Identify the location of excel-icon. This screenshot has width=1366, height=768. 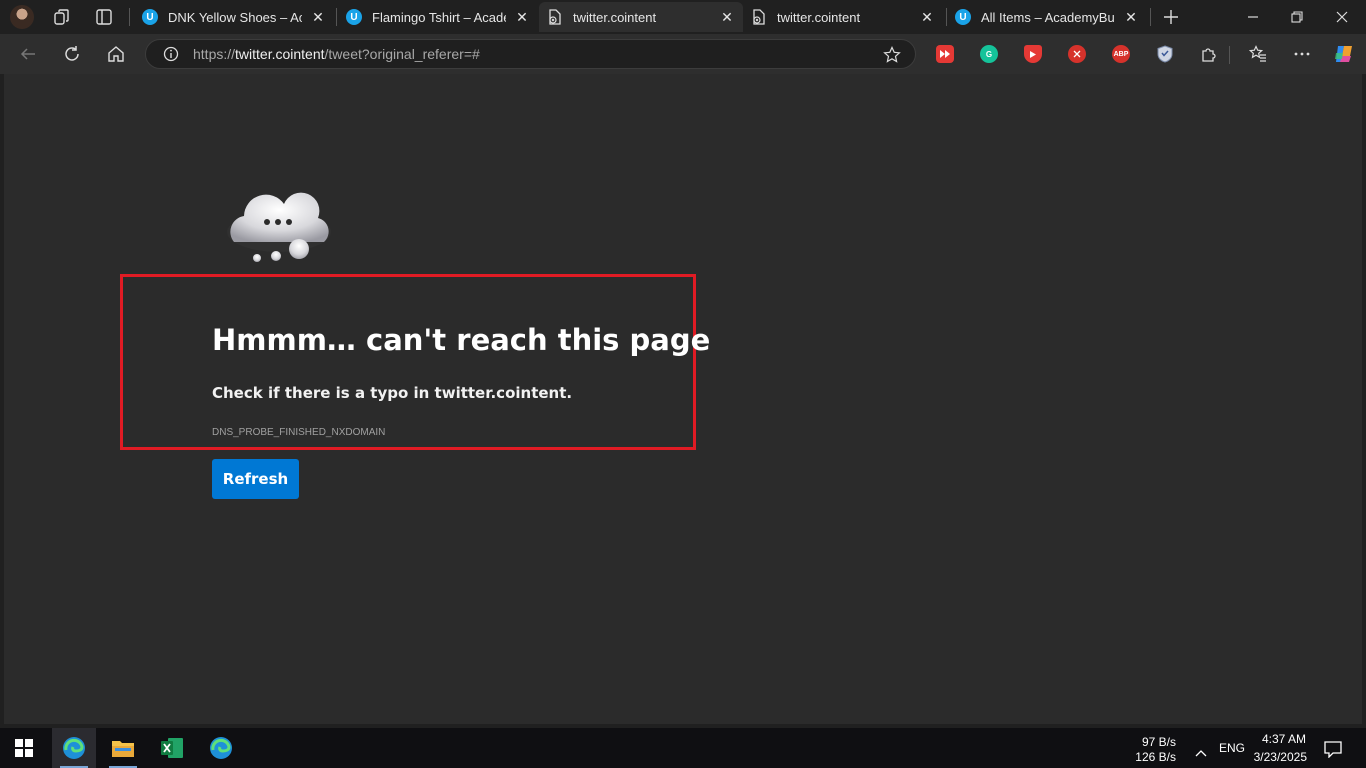
(172, 748).